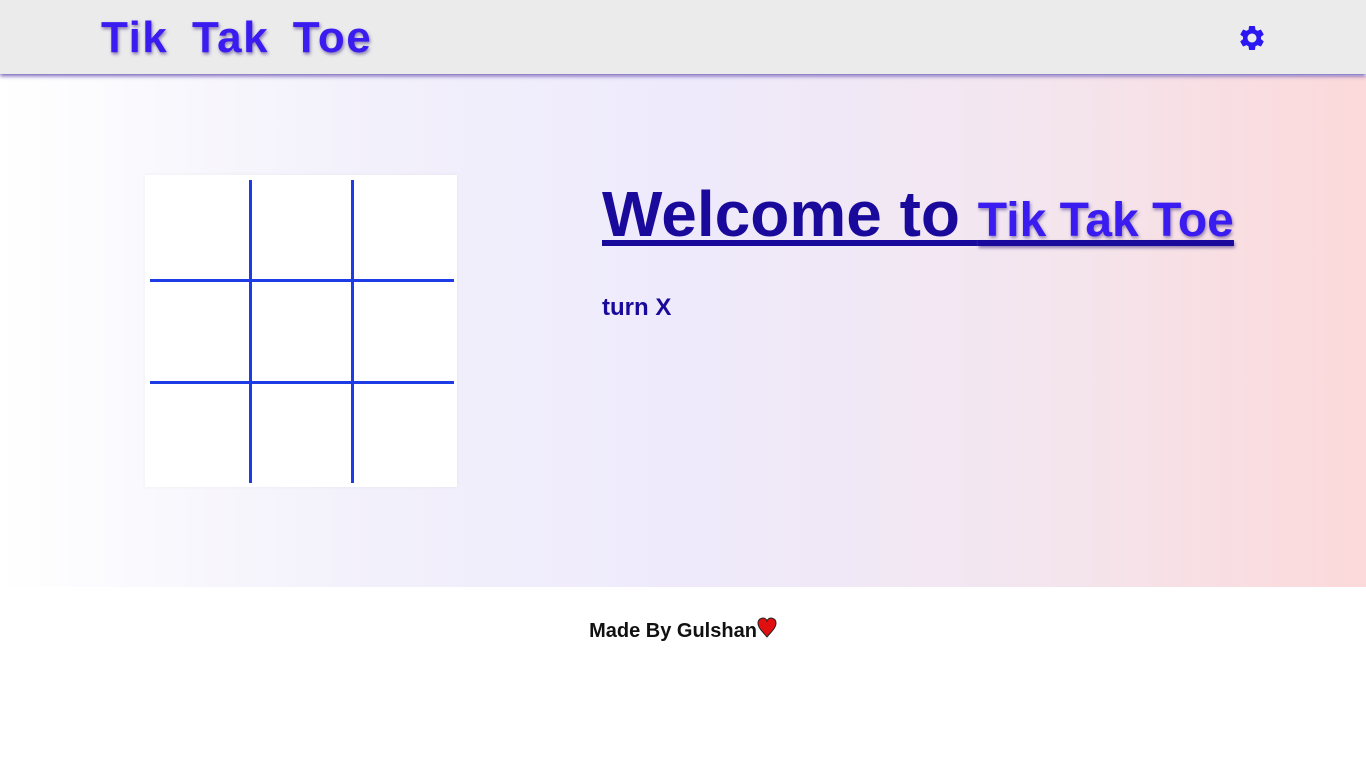 Image resolution: width=1366 pixels, height=768 pixels. What do you see at coordinates (673, 631) in the screenshot?
I see `footer-credit: Made By Gulshan` at bounding box center [673, 631].